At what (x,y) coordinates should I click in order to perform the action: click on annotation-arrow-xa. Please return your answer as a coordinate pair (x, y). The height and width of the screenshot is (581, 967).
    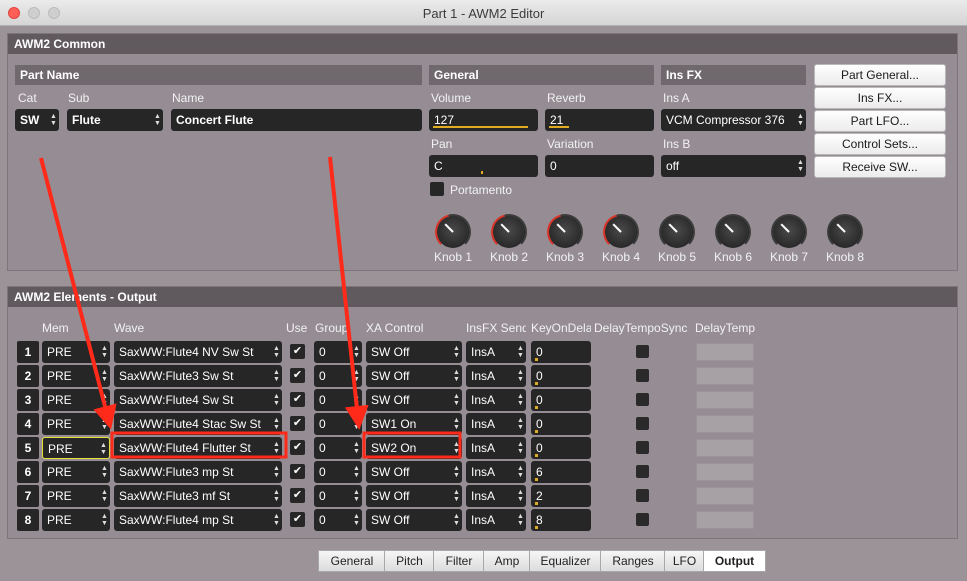
    Looking at the image, I should click on (348, 293).